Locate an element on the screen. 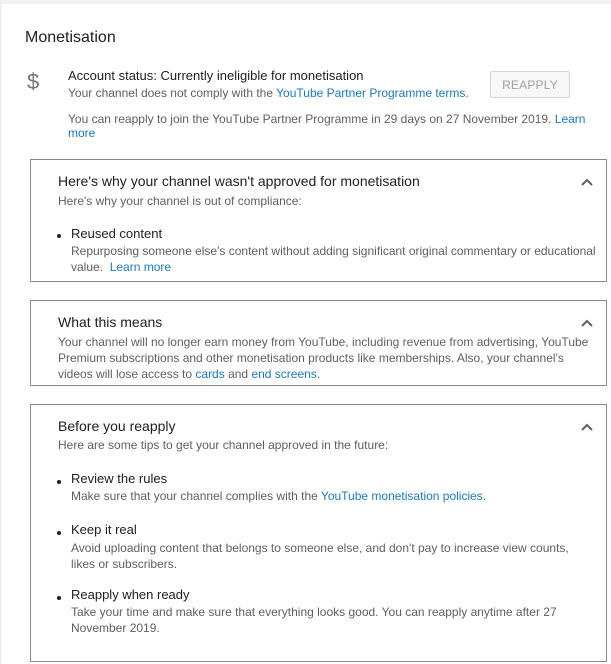 Image resolution: width=611 pixels, height=664 pixels. tip-title: Keep it real is located at coordinates (104, 529).